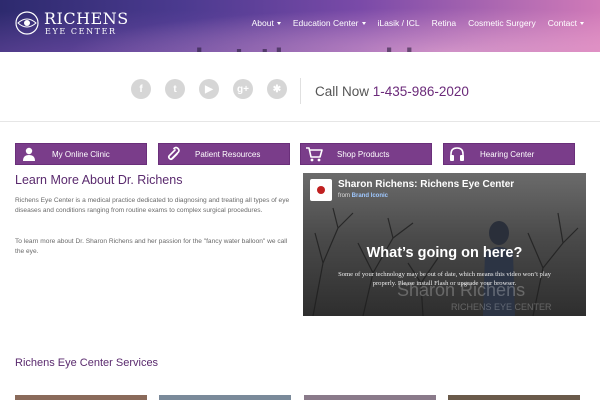  Describe the element at coordinates (87, 363) in the screenshot. I see `services-heading: Richens Eye Center Services` at that location.